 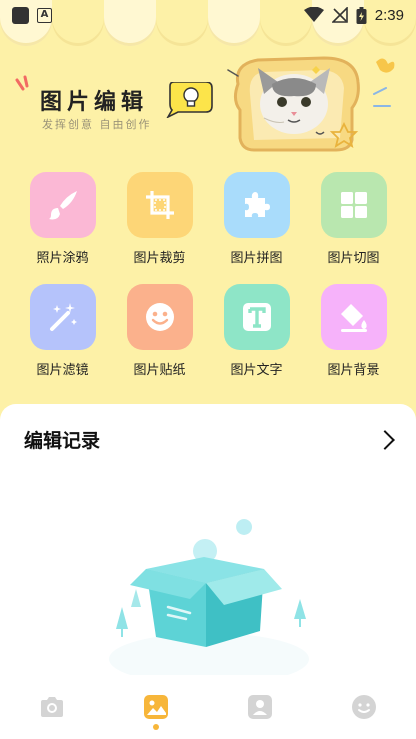 What do you see at coordinates (189, 100) in the screenshot?
I see `lightbulb-bubble-icon` at bounding box center [189, 100].